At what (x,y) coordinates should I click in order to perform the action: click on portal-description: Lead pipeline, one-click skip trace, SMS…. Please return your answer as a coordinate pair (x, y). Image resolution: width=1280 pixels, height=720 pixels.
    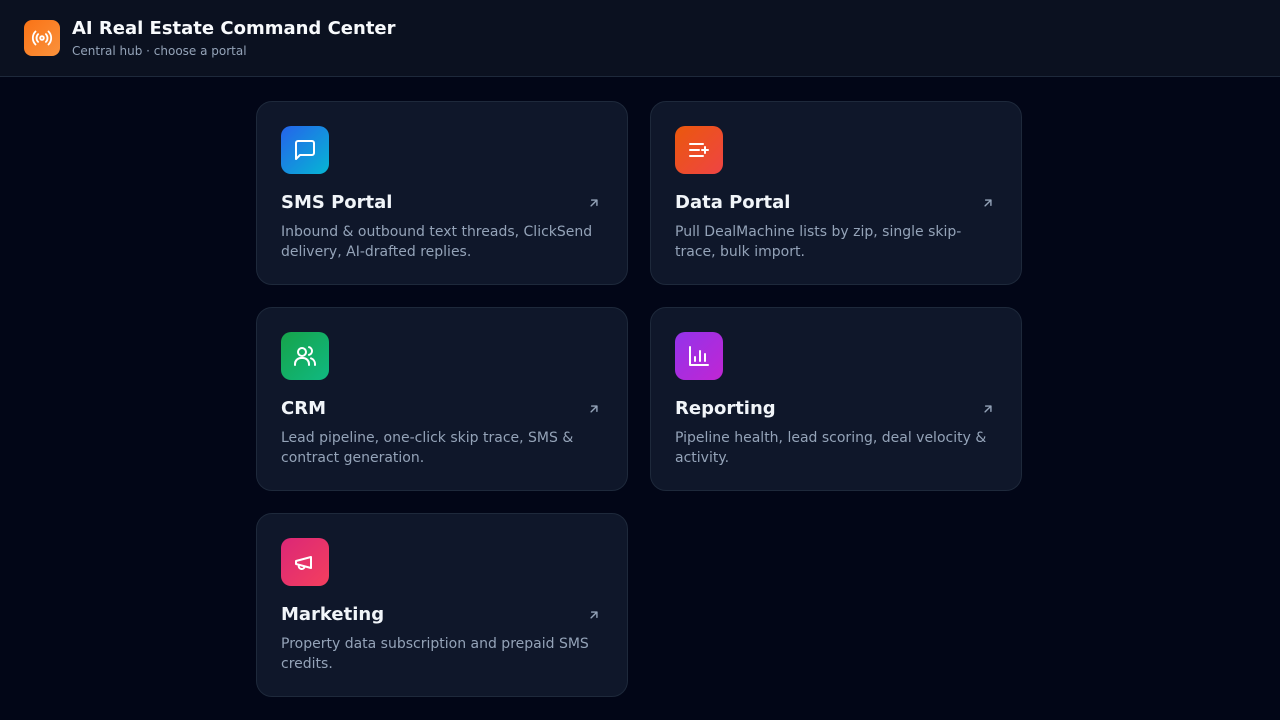
    Looking at the image, I should click on (427, 448).